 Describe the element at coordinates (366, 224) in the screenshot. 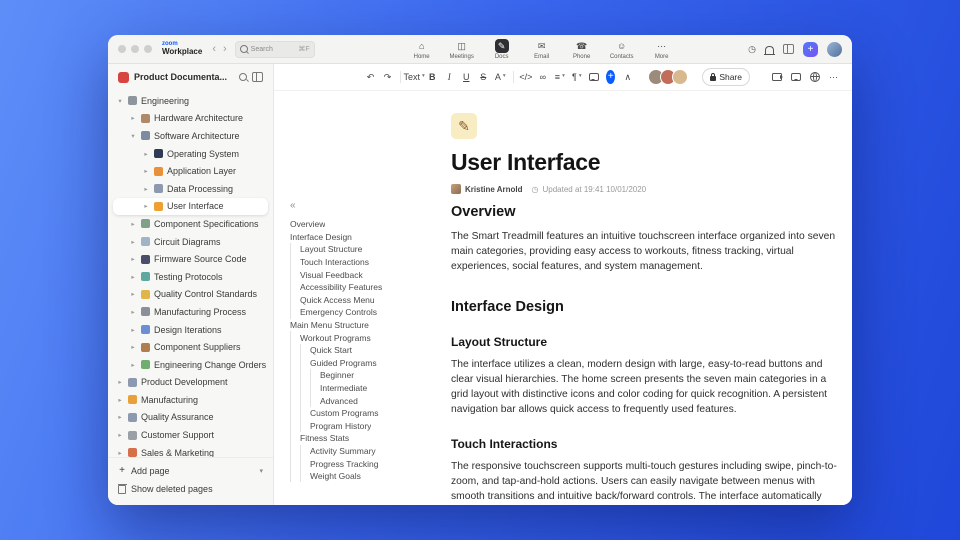

I see `outline-item-overview: Overview` at that location.